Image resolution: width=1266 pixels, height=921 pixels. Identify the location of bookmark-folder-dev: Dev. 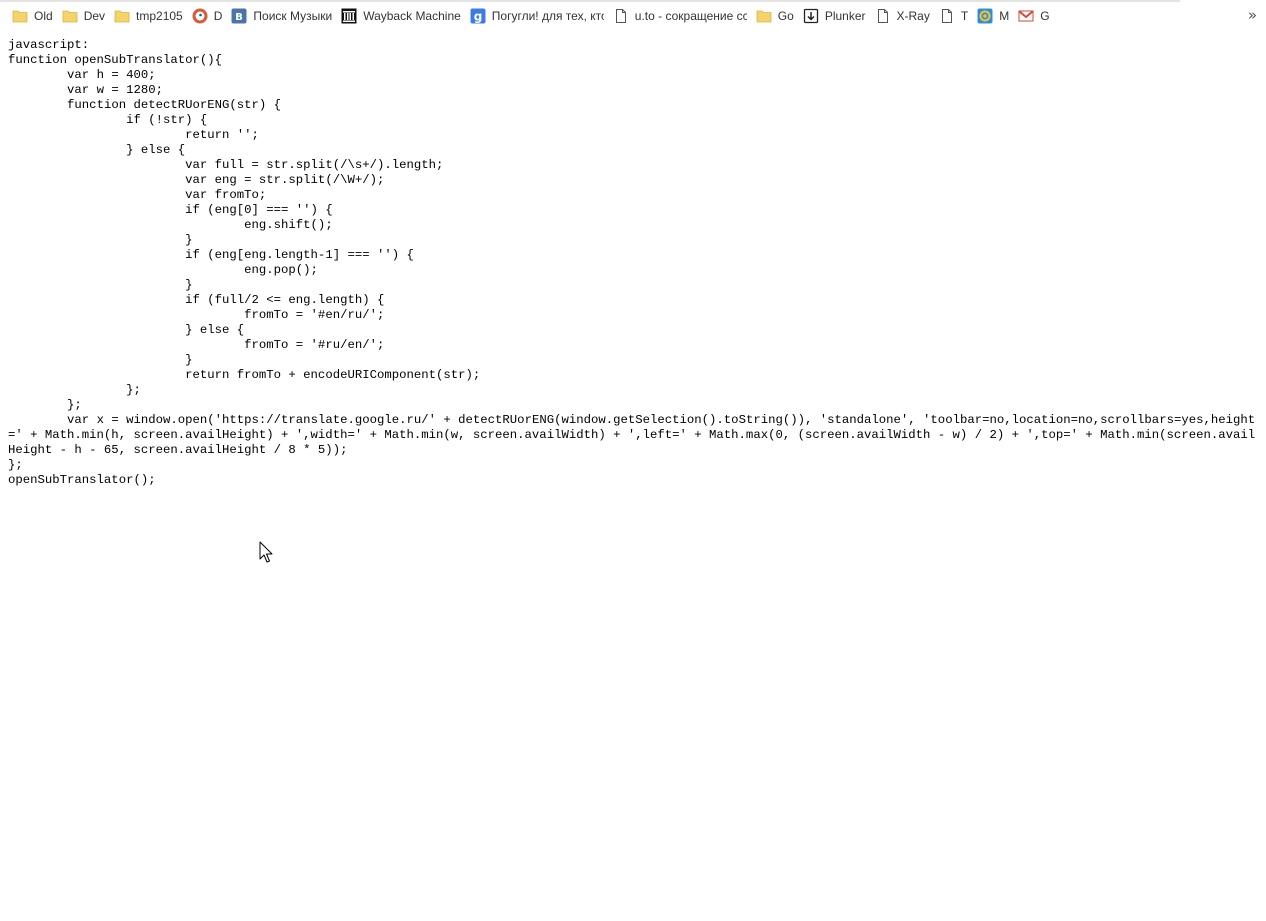
(83, 16).